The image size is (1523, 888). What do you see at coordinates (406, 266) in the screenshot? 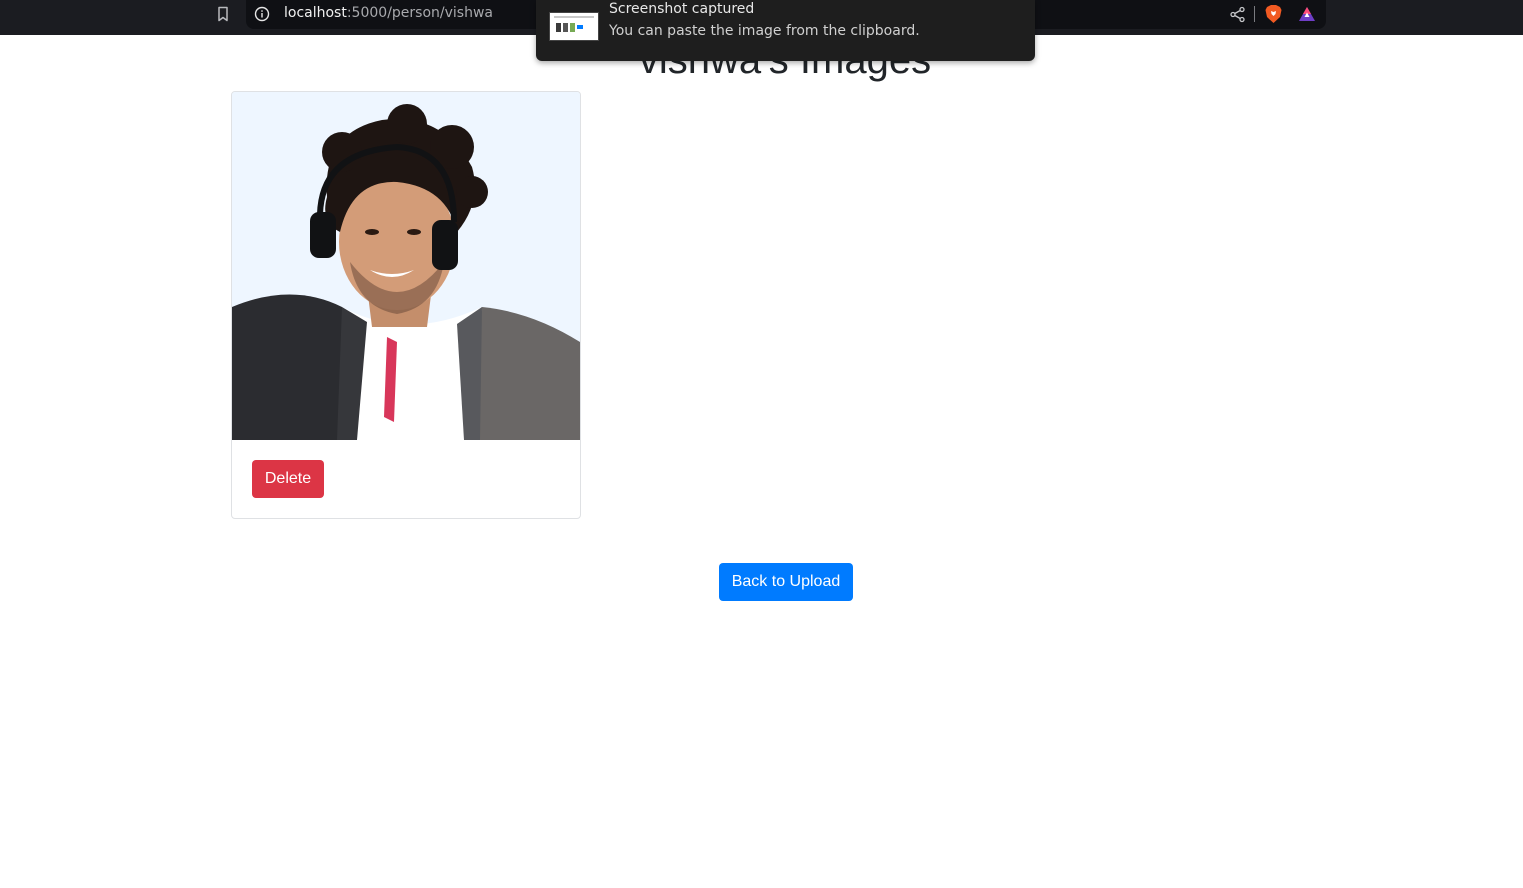
I see `person-photo` at bounding box center [406, 266].